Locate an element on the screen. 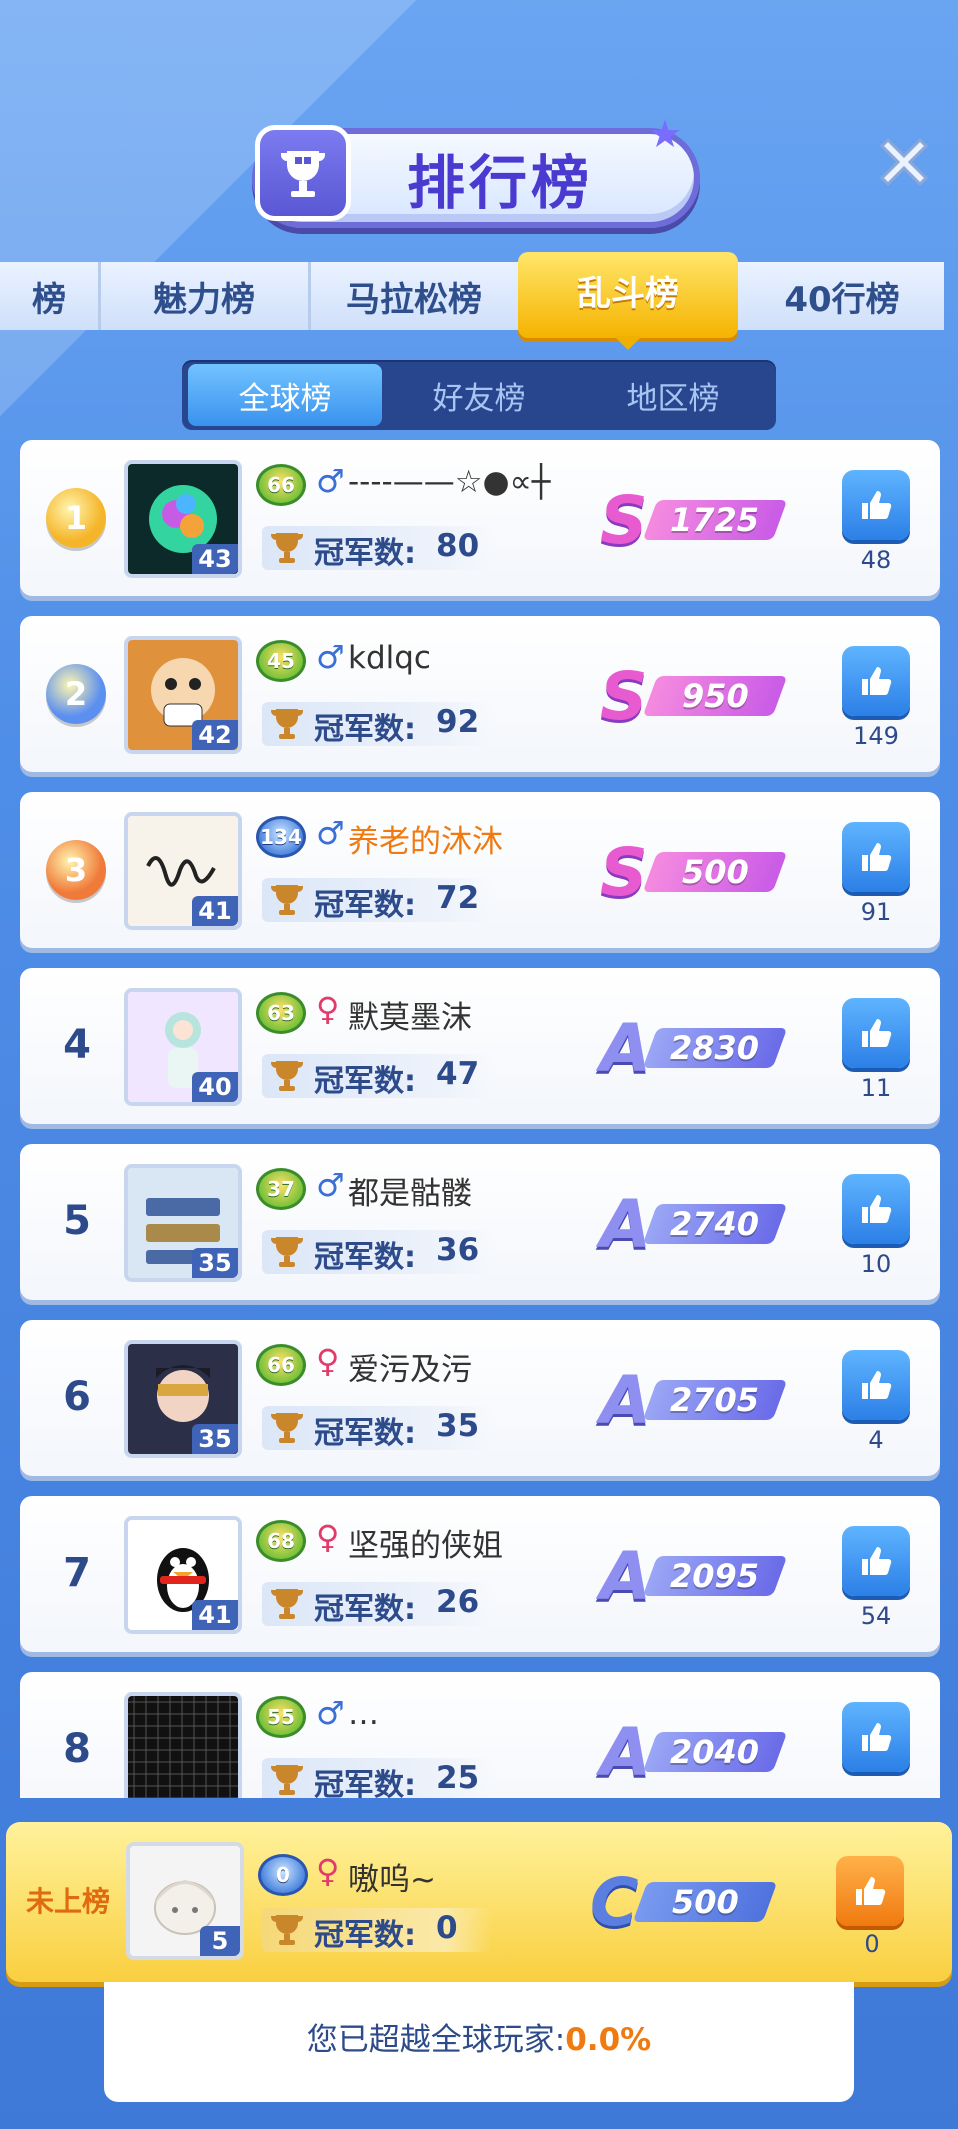 The image size is (958, 2129). level-badge: 134 is located at coordinates (281, 837).